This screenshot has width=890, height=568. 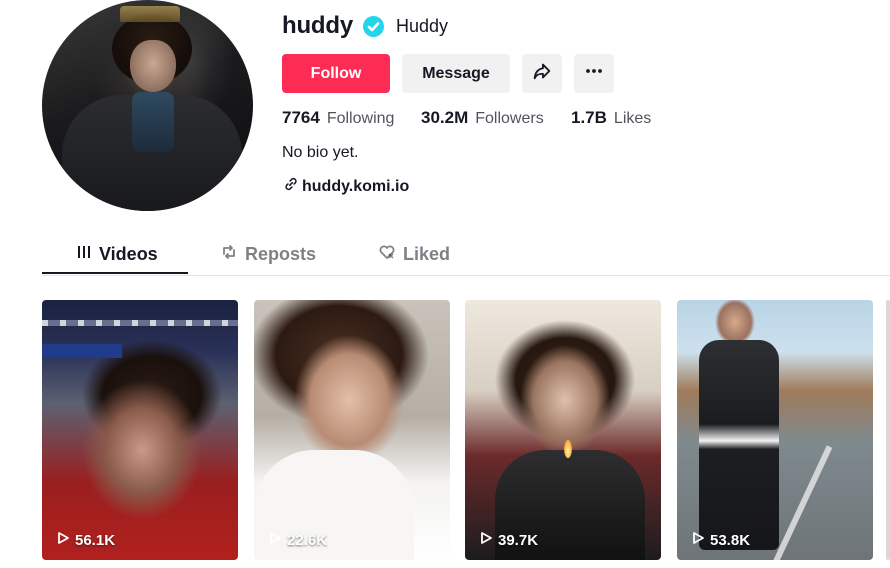 What do you see at coordinates (291, 186) in the screenshot?
I see `link-icon` at bounding box center [291, 186].